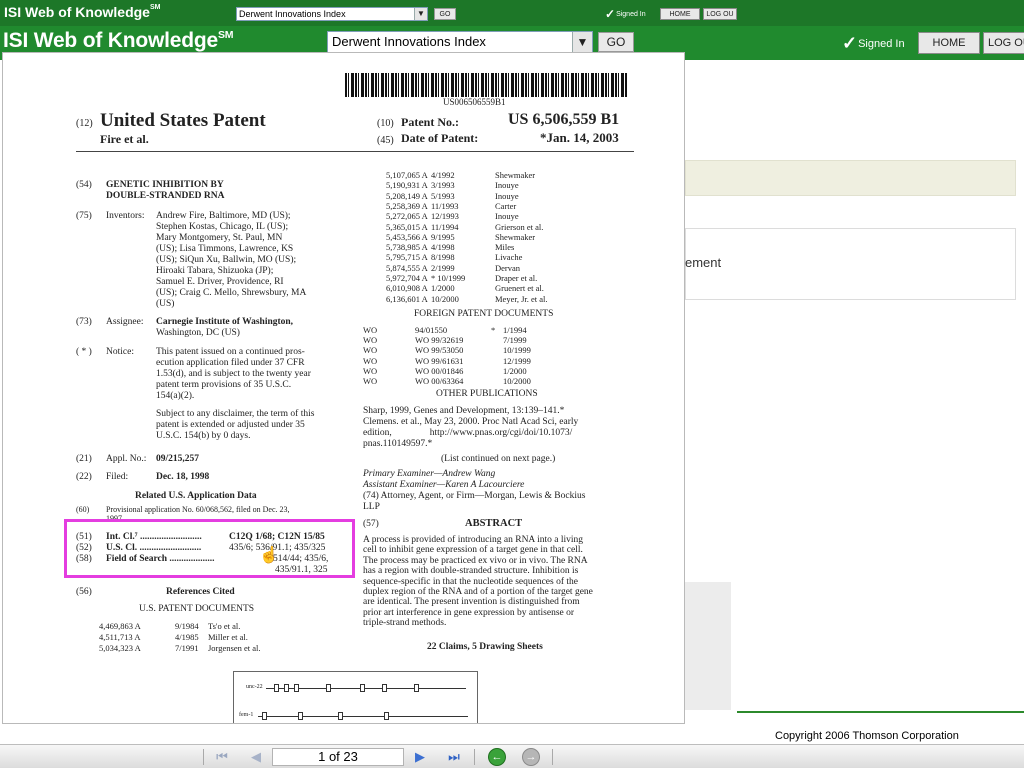 The height and width of the screenshot is (768, 1024). What do you see at coordinates (407, 278) in the screenshot?
I see `us-ref-number: 5,972,704 A` at bounding box center [407, 278].